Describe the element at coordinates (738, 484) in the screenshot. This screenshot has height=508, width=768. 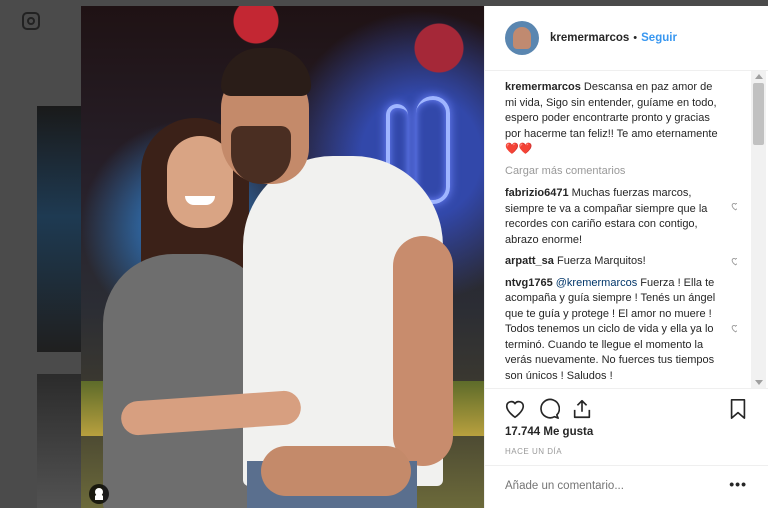
I see `more-options-icon: •••` at that location.